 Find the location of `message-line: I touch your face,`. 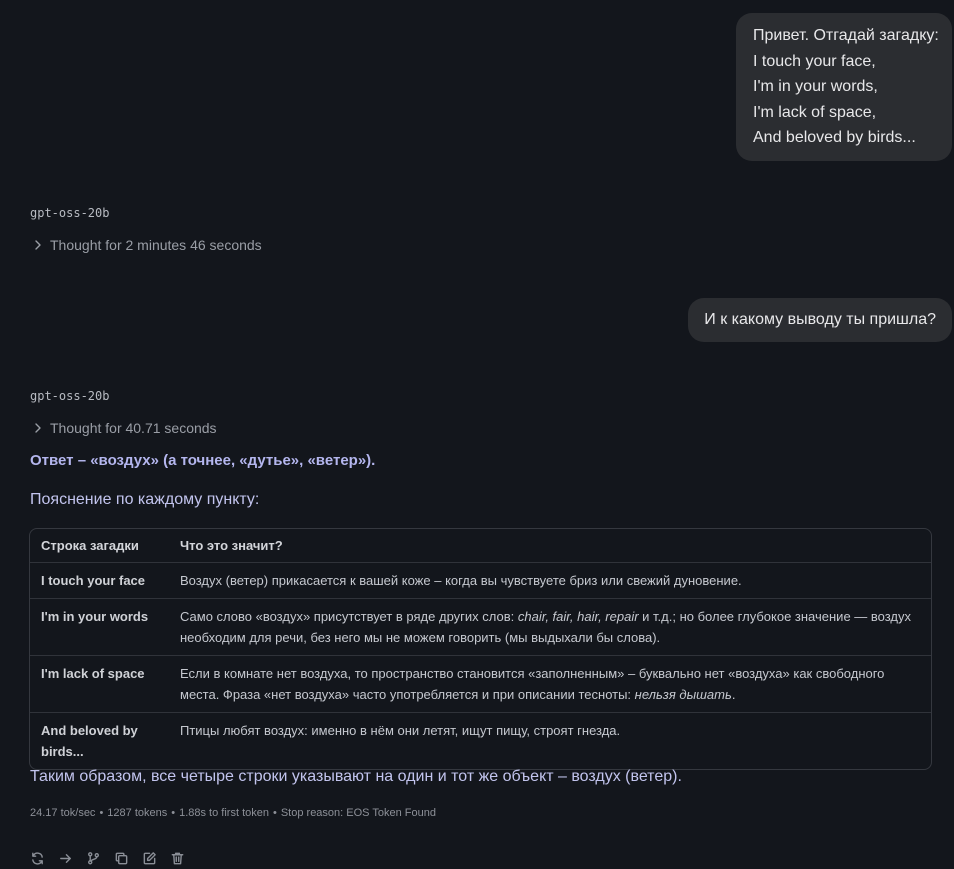

message-line: I touch your face, is located at coordinates (814, 61).